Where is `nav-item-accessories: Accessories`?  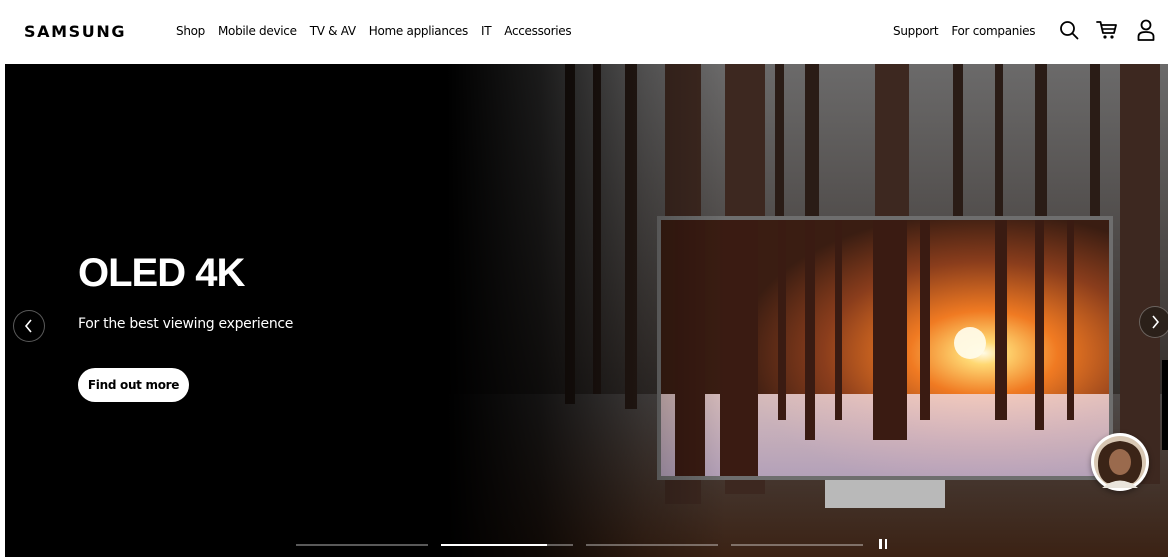
nav-item-accessories: Accessories is located at coordinates (537, 31).